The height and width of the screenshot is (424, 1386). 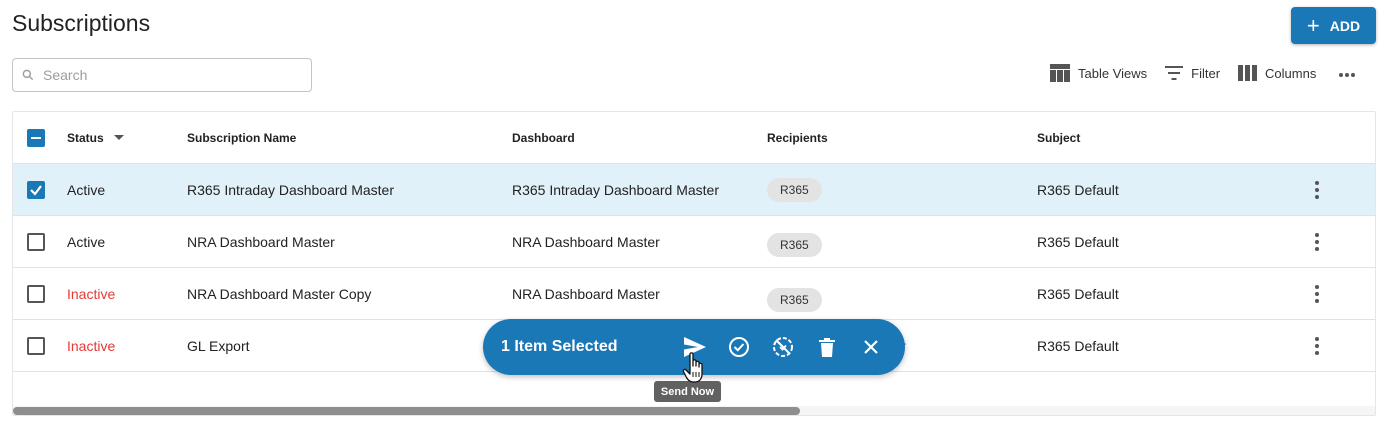 I want to click on minus-icon, so click(x=36, y=137).